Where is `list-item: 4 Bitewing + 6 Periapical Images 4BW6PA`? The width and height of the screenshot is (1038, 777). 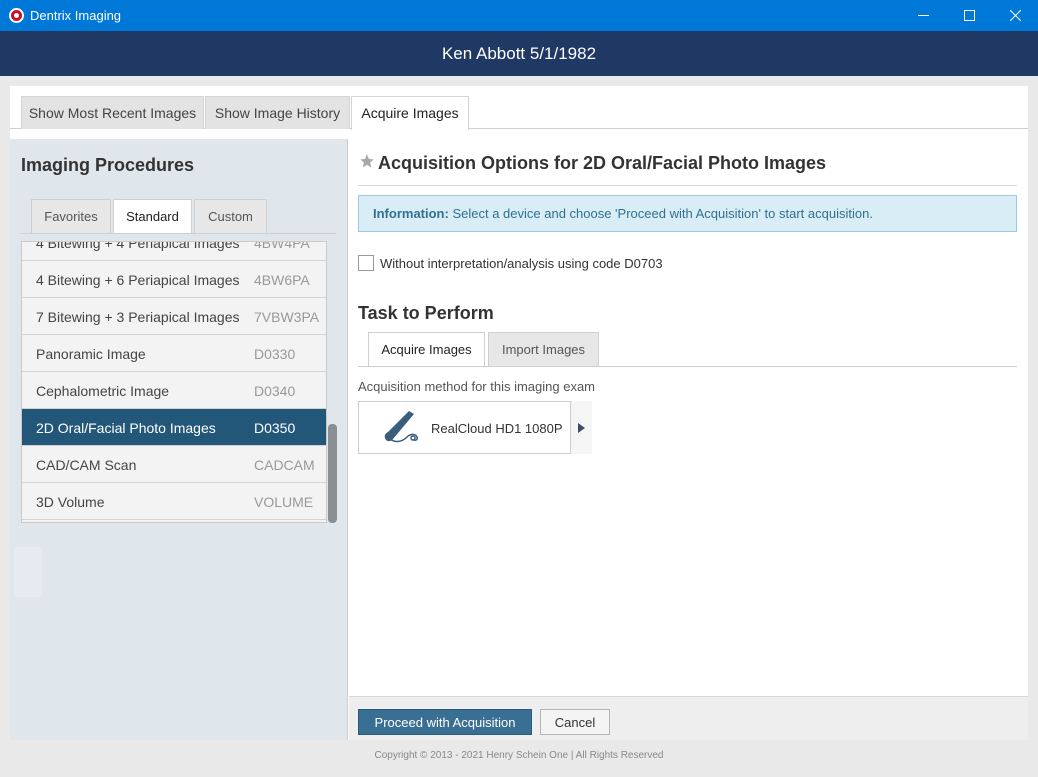
list-item: 4 Bitewing + 6 Periapical Images 4BW6PA is located at coordinates (174, 279).